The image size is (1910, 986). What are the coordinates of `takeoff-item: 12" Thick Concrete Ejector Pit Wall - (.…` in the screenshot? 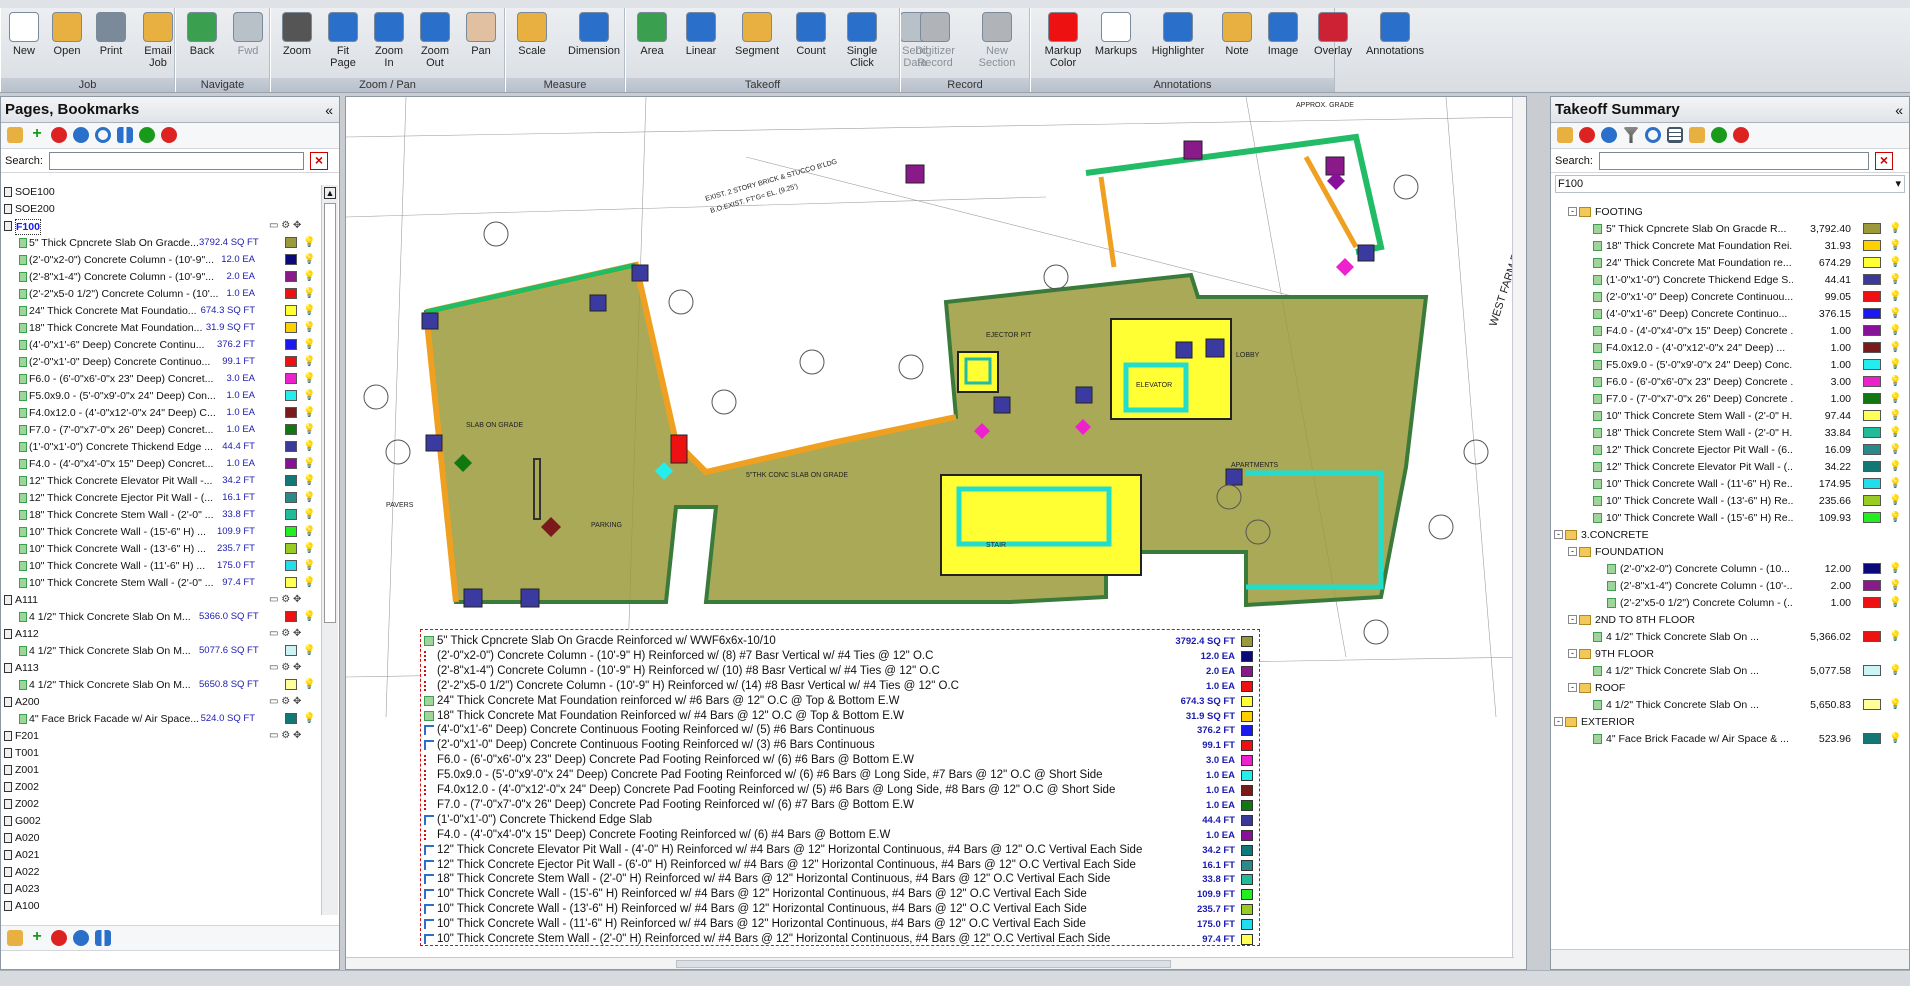 It's located at (162, 499).